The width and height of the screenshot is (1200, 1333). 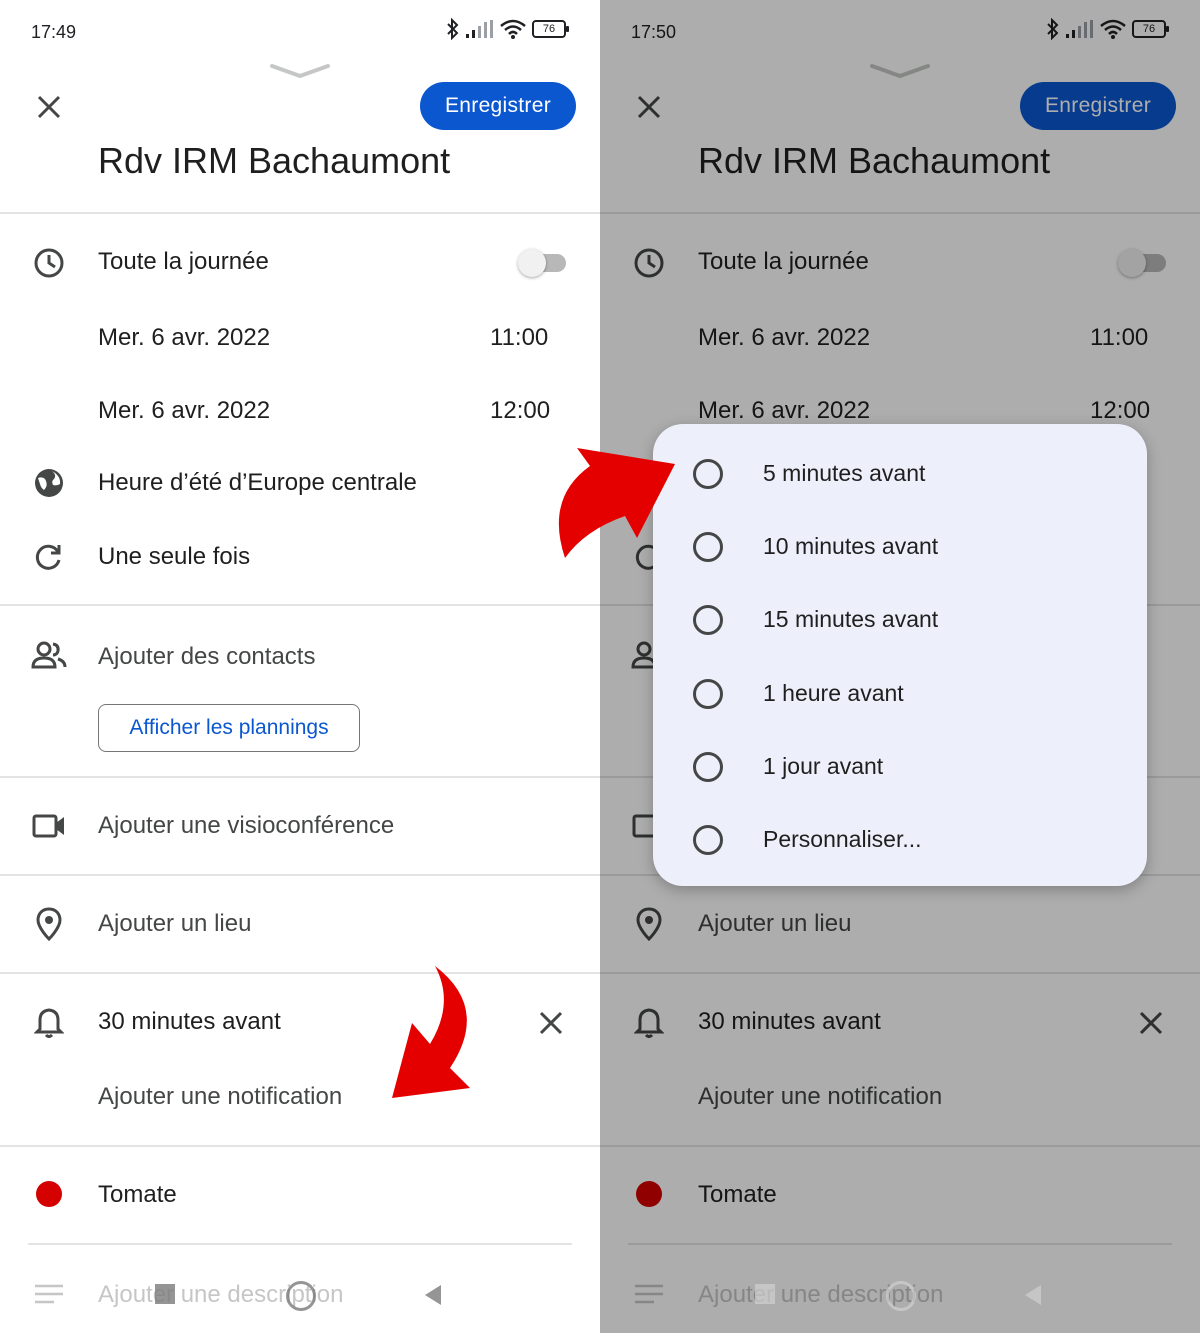 I want to click on option-10-minutes: 10 minutes avant, so click(x=900, y=546).